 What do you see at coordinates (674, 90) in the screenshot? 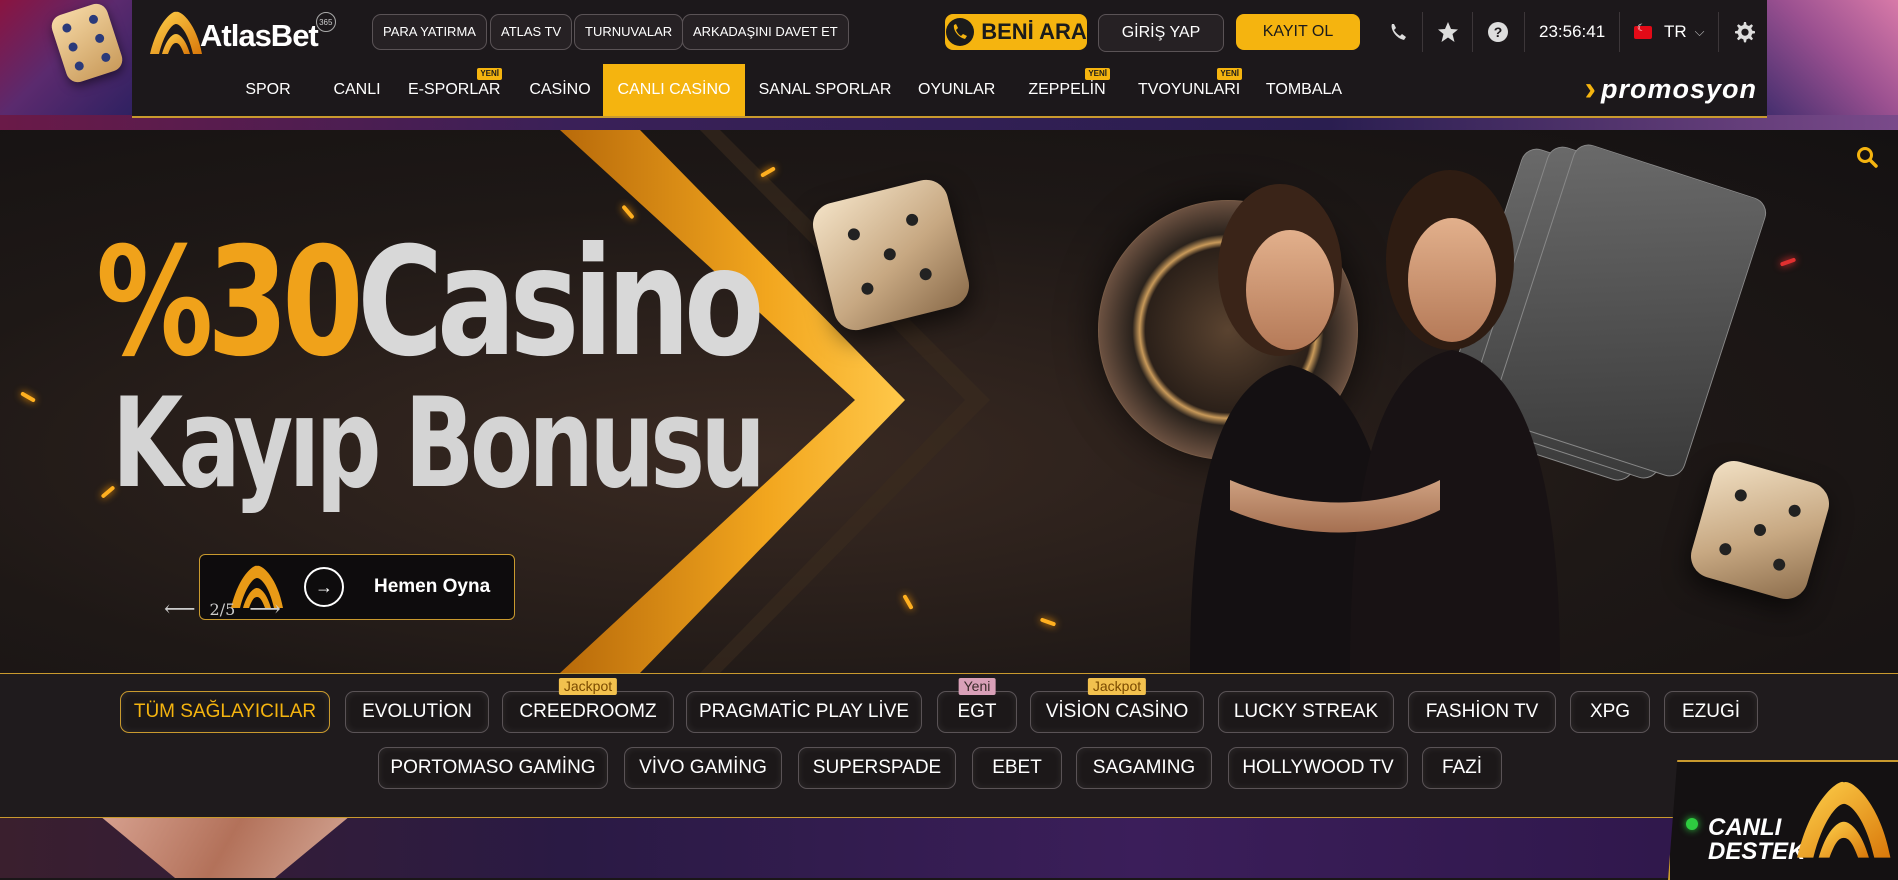
I see `nav-item-canli-casino: CANLI CASİNO` at bounding box center [674, 90].